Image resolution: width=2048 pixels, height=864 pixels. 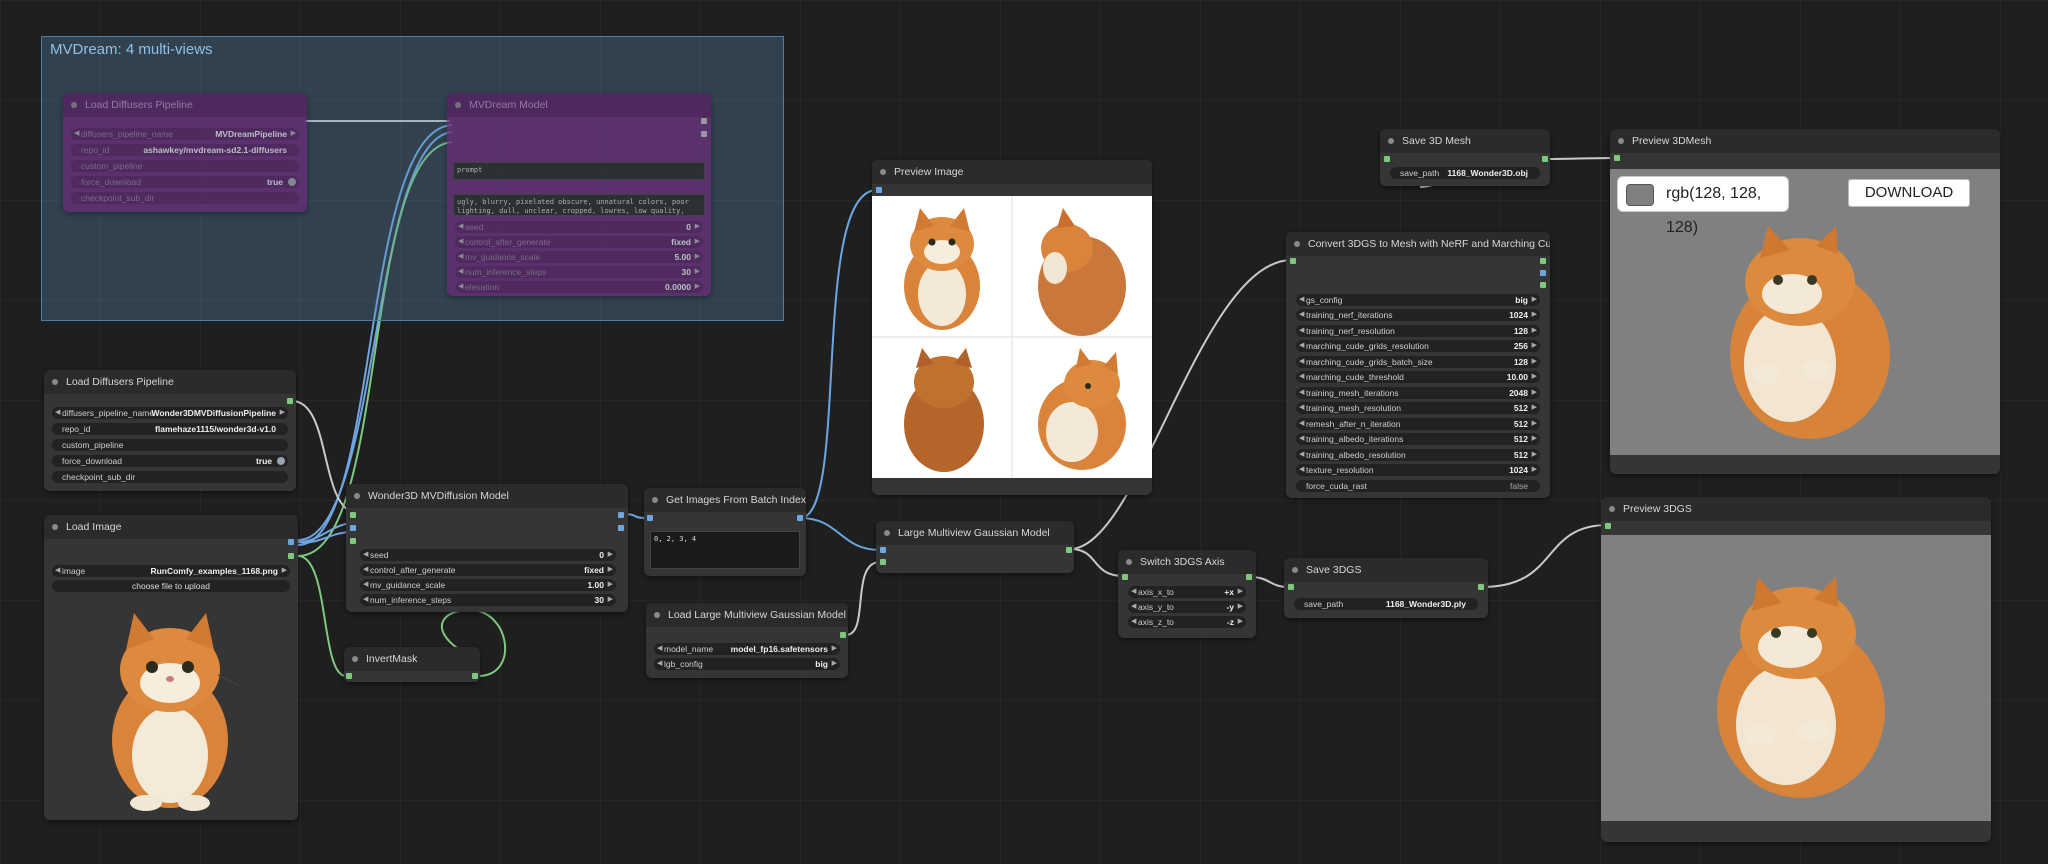 What do you see at coordinates (725, 550) in the screenshot?
I see `indices-textarea: 0, 2, 3, 4` at bounding box center [725, 550].